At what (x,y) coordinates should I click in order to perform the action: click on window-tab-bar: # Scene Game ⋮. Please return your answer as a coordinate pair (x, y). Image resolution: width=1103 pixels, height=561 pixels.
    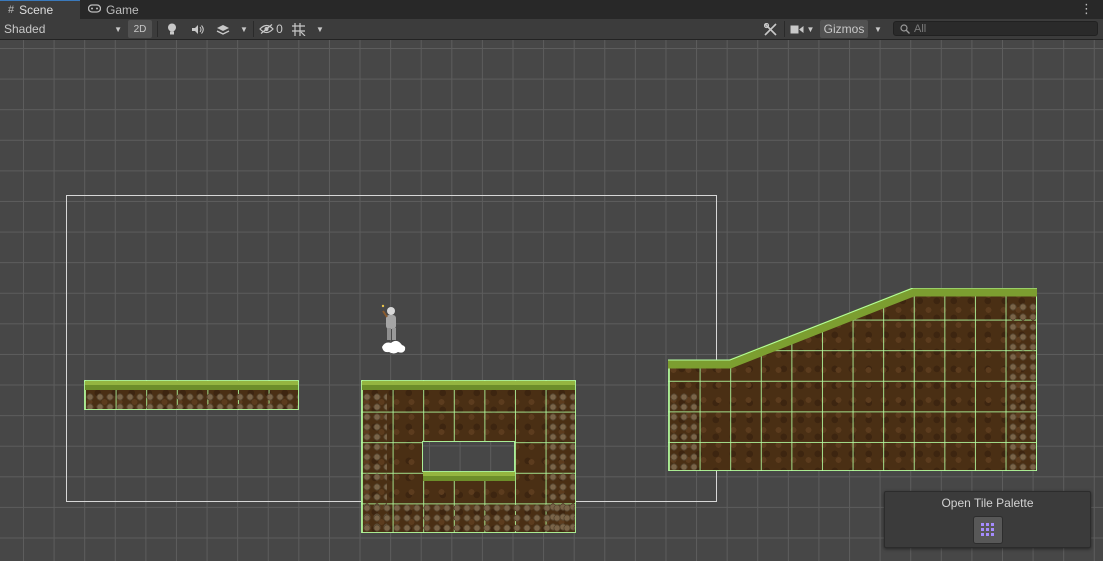
    Looking at the image, I should click on (551, 10).